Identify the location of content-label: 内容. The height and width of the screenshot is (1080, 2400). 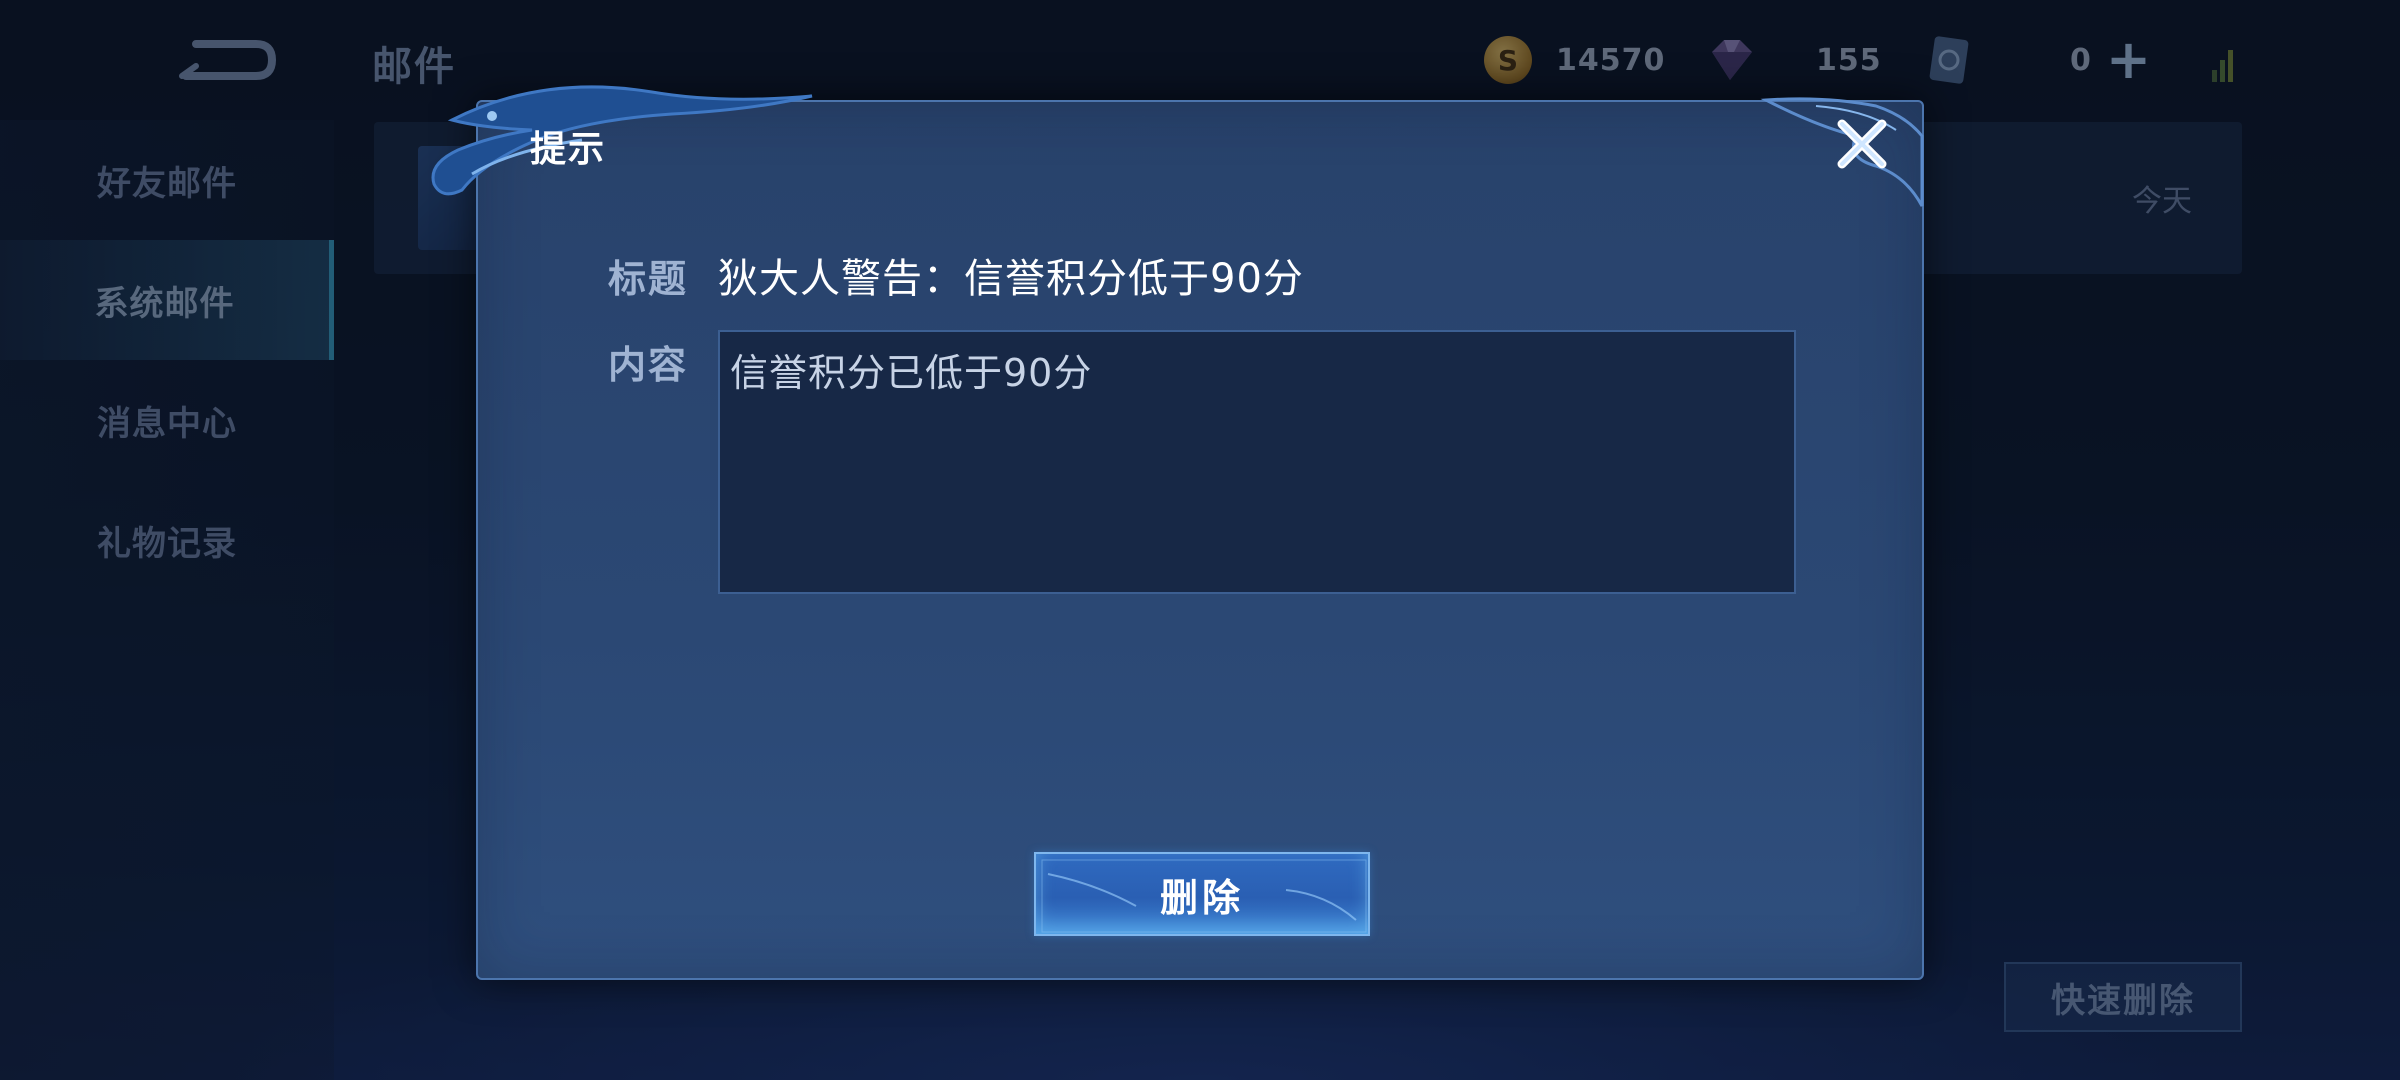
(648, 365).